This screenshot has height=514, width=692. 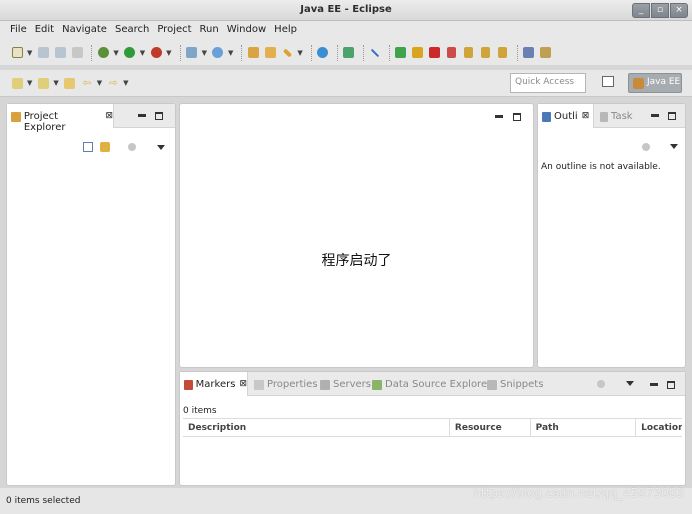 What do you see at coordinates (70, 83) in the screenshot?
I see `last-edit-icon` at bounding box center [70, 83].